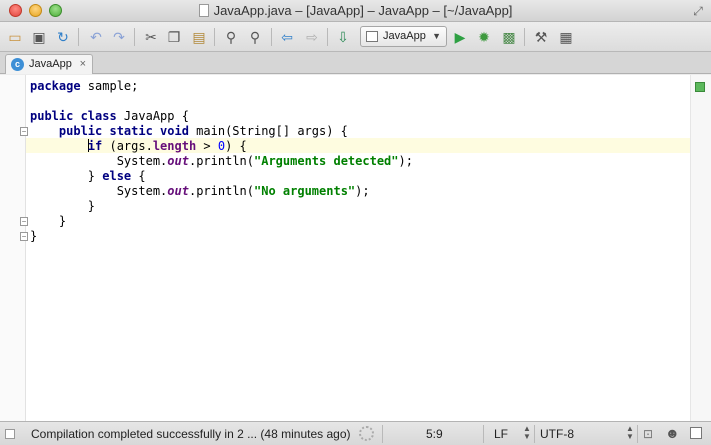  Describe the element at coordinates (255, 37) in the screenshot. I see `replace-icon: ⚲` at that location.